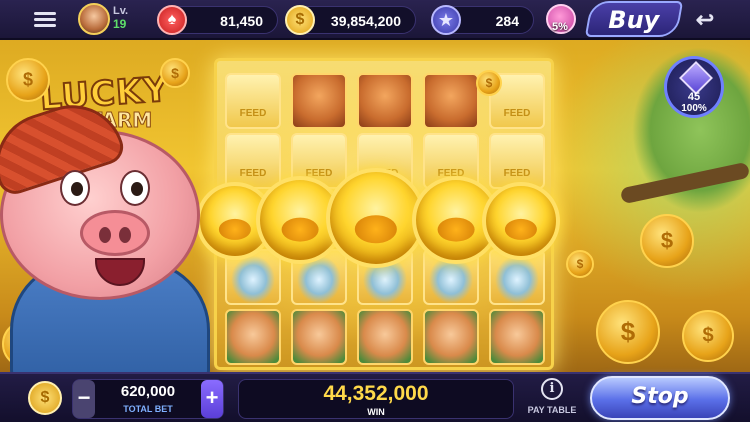 Image resolution: width=750 pixels, height=422 pixels. Describe the element at coordinates (552, 410) in the screenshot. I see `pay-table-label: PAY TABLE` at that location.